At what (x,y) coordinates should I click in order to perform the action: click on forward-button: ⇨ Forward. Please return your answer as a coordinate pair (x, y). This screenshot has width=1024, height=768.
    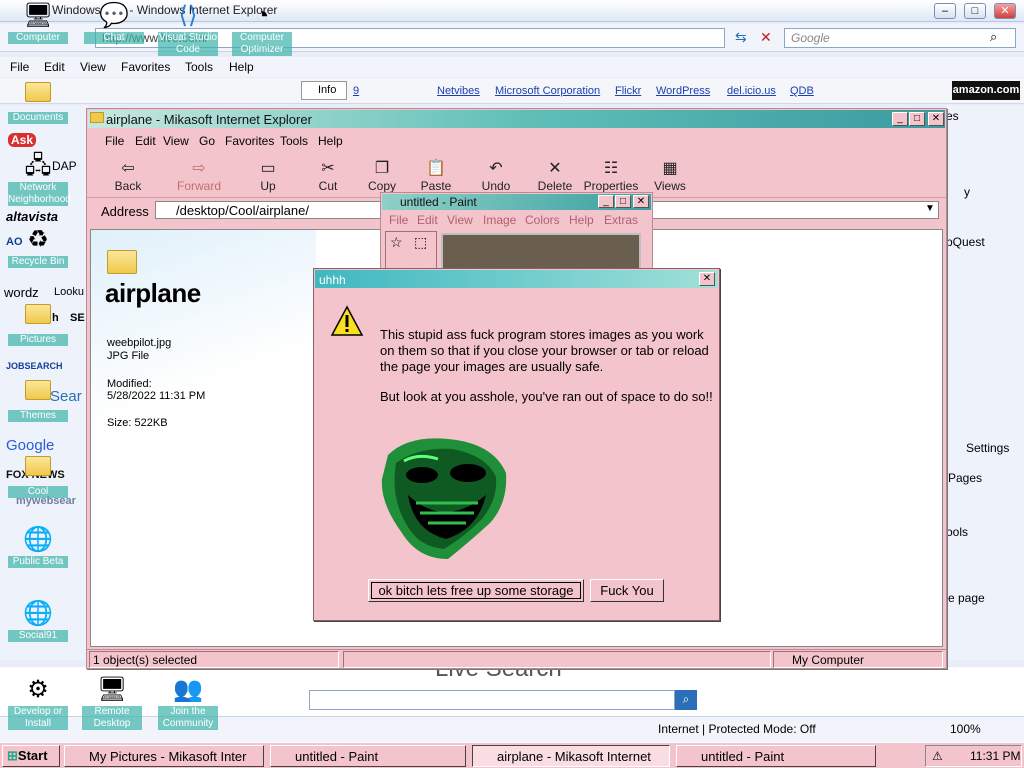
    Looking at the image, I should click on (199, 176).